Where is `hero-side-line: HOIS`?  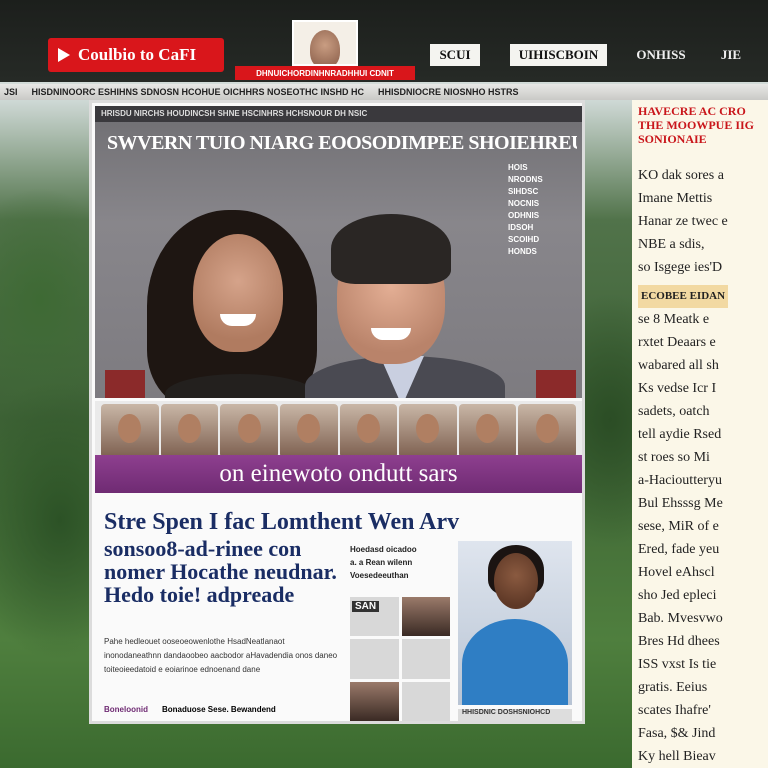 hero-side-line: HOIS is located at coordinates (518, 167).